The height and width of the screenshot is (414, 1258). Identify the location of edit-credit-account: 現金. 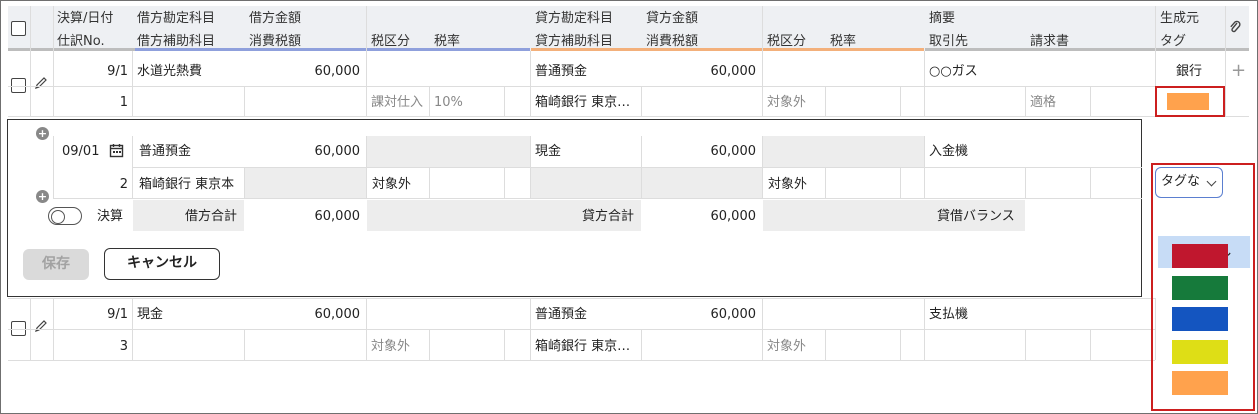
(548, 151).